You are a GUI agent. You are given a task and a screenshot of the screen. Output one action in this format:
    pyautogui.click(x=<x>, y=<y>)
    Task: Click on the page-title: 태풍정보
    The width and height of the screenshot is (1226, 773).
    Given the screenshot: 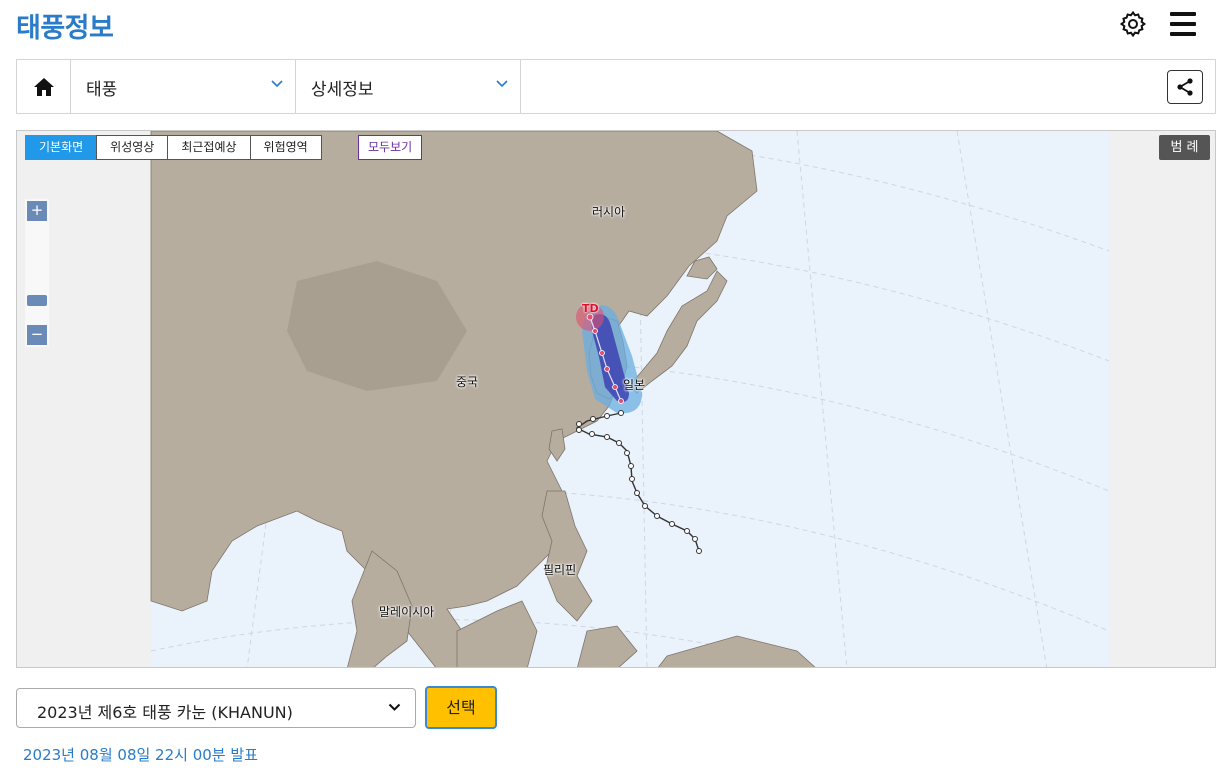 What is the action you would take?
    pyautogui.click(x=65, y=28)
    